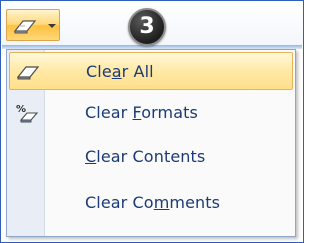 The height and width of the screenshot is (243, 320). I want to click on chevron-down-icon, so click(52, 26).